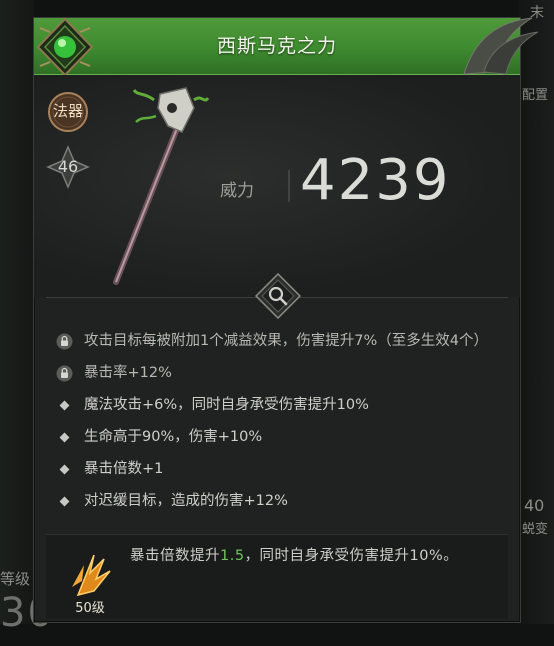  What do you see at coordinates (91, 575) in the screenshot?
I see `claw-skill-icon` at bounding box center [91, 575].